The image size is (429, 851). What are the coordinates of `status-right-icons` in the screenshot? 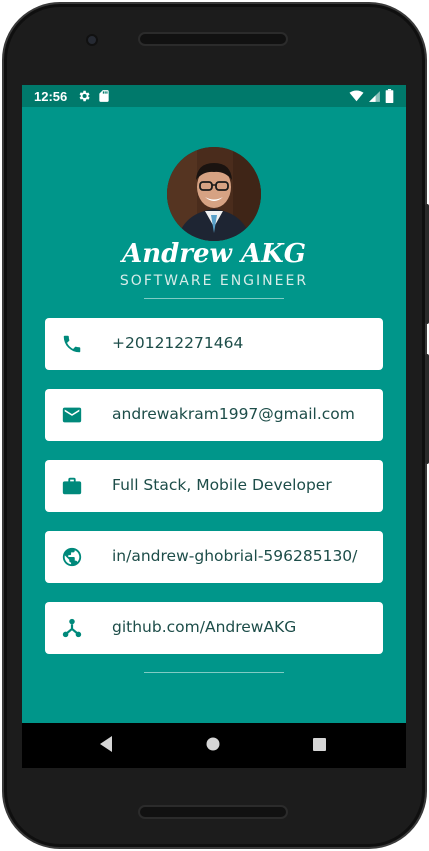 It's located at (371, 96).